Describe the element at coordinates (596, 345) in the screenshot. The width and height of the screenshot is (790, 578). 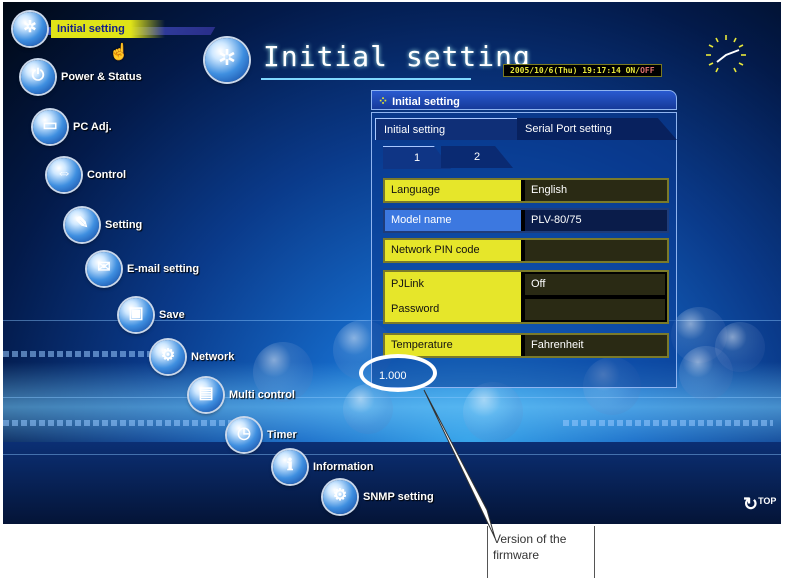
I see `temperature-value: Fahrenheit` at that location.